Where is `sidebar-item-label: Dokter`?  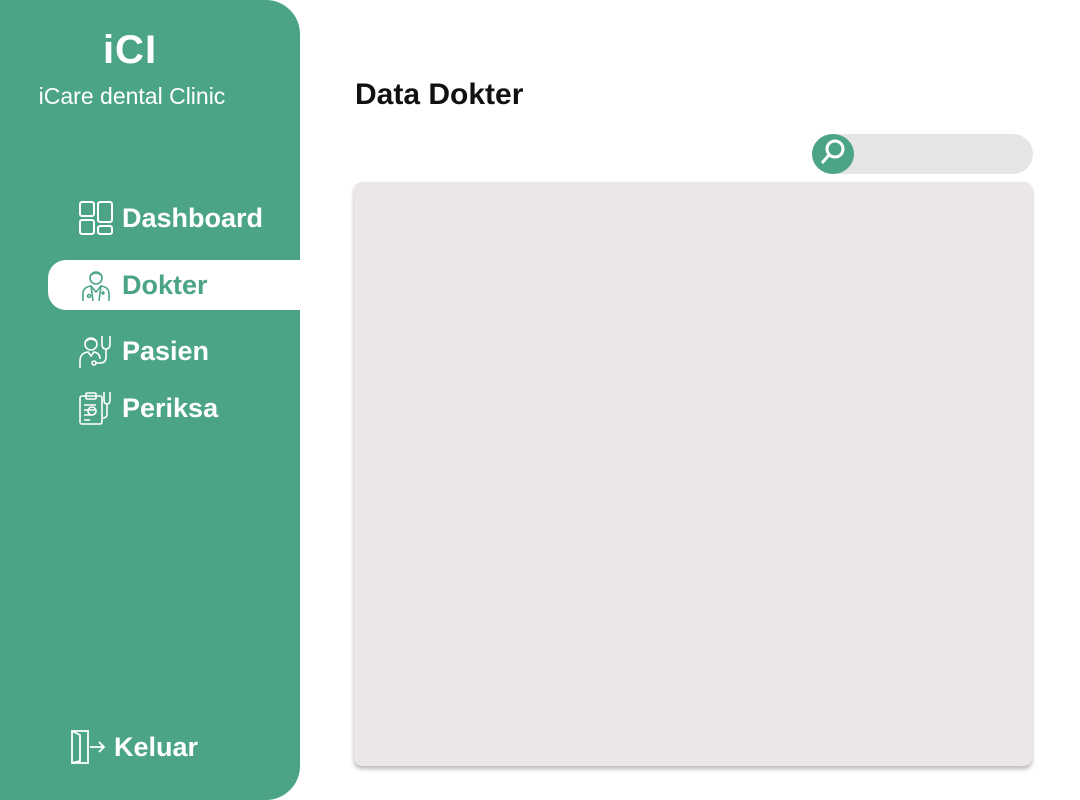 sidebar-item-label: Dokter is located at coordinates (165, 284).